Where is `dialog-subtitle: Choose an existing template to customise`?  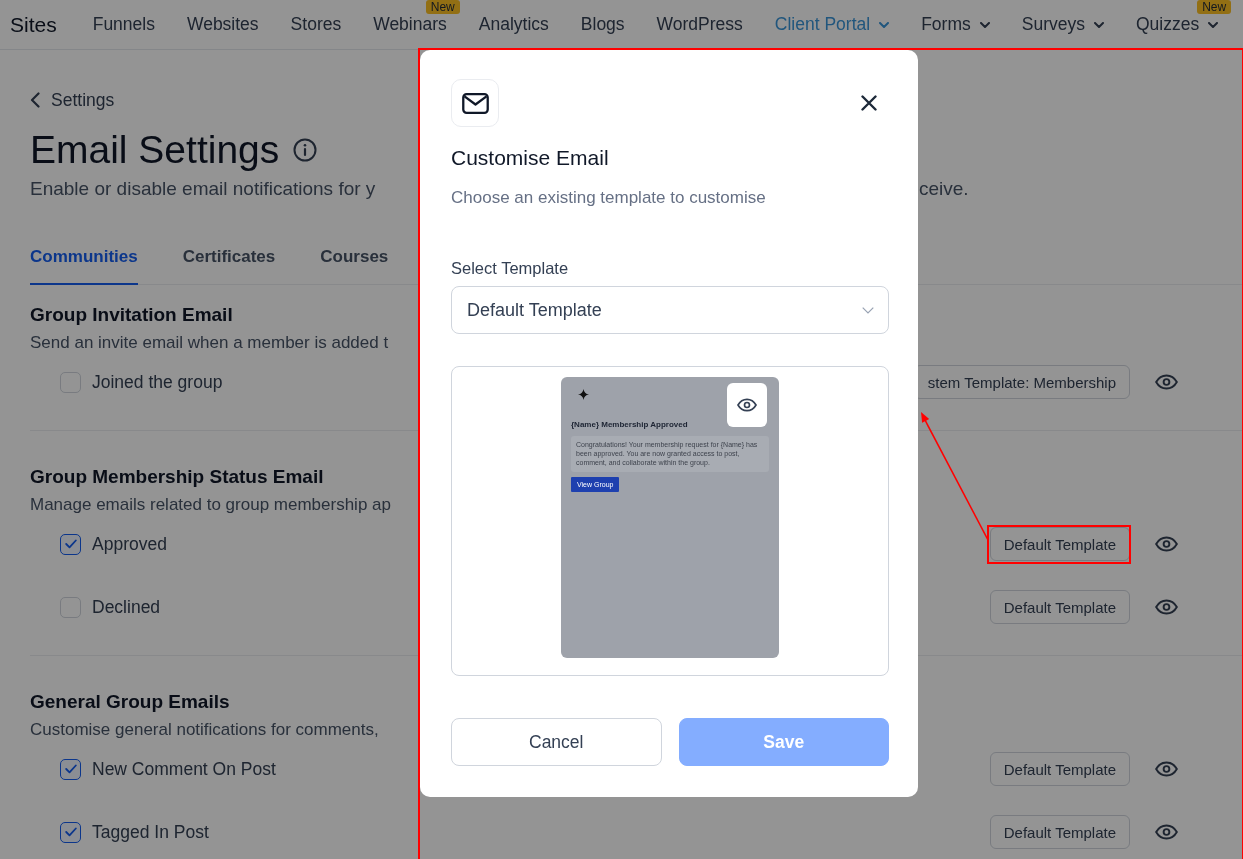
dialog-subtitle: Choose an existing template to customise is located at coordinates (609, 198).